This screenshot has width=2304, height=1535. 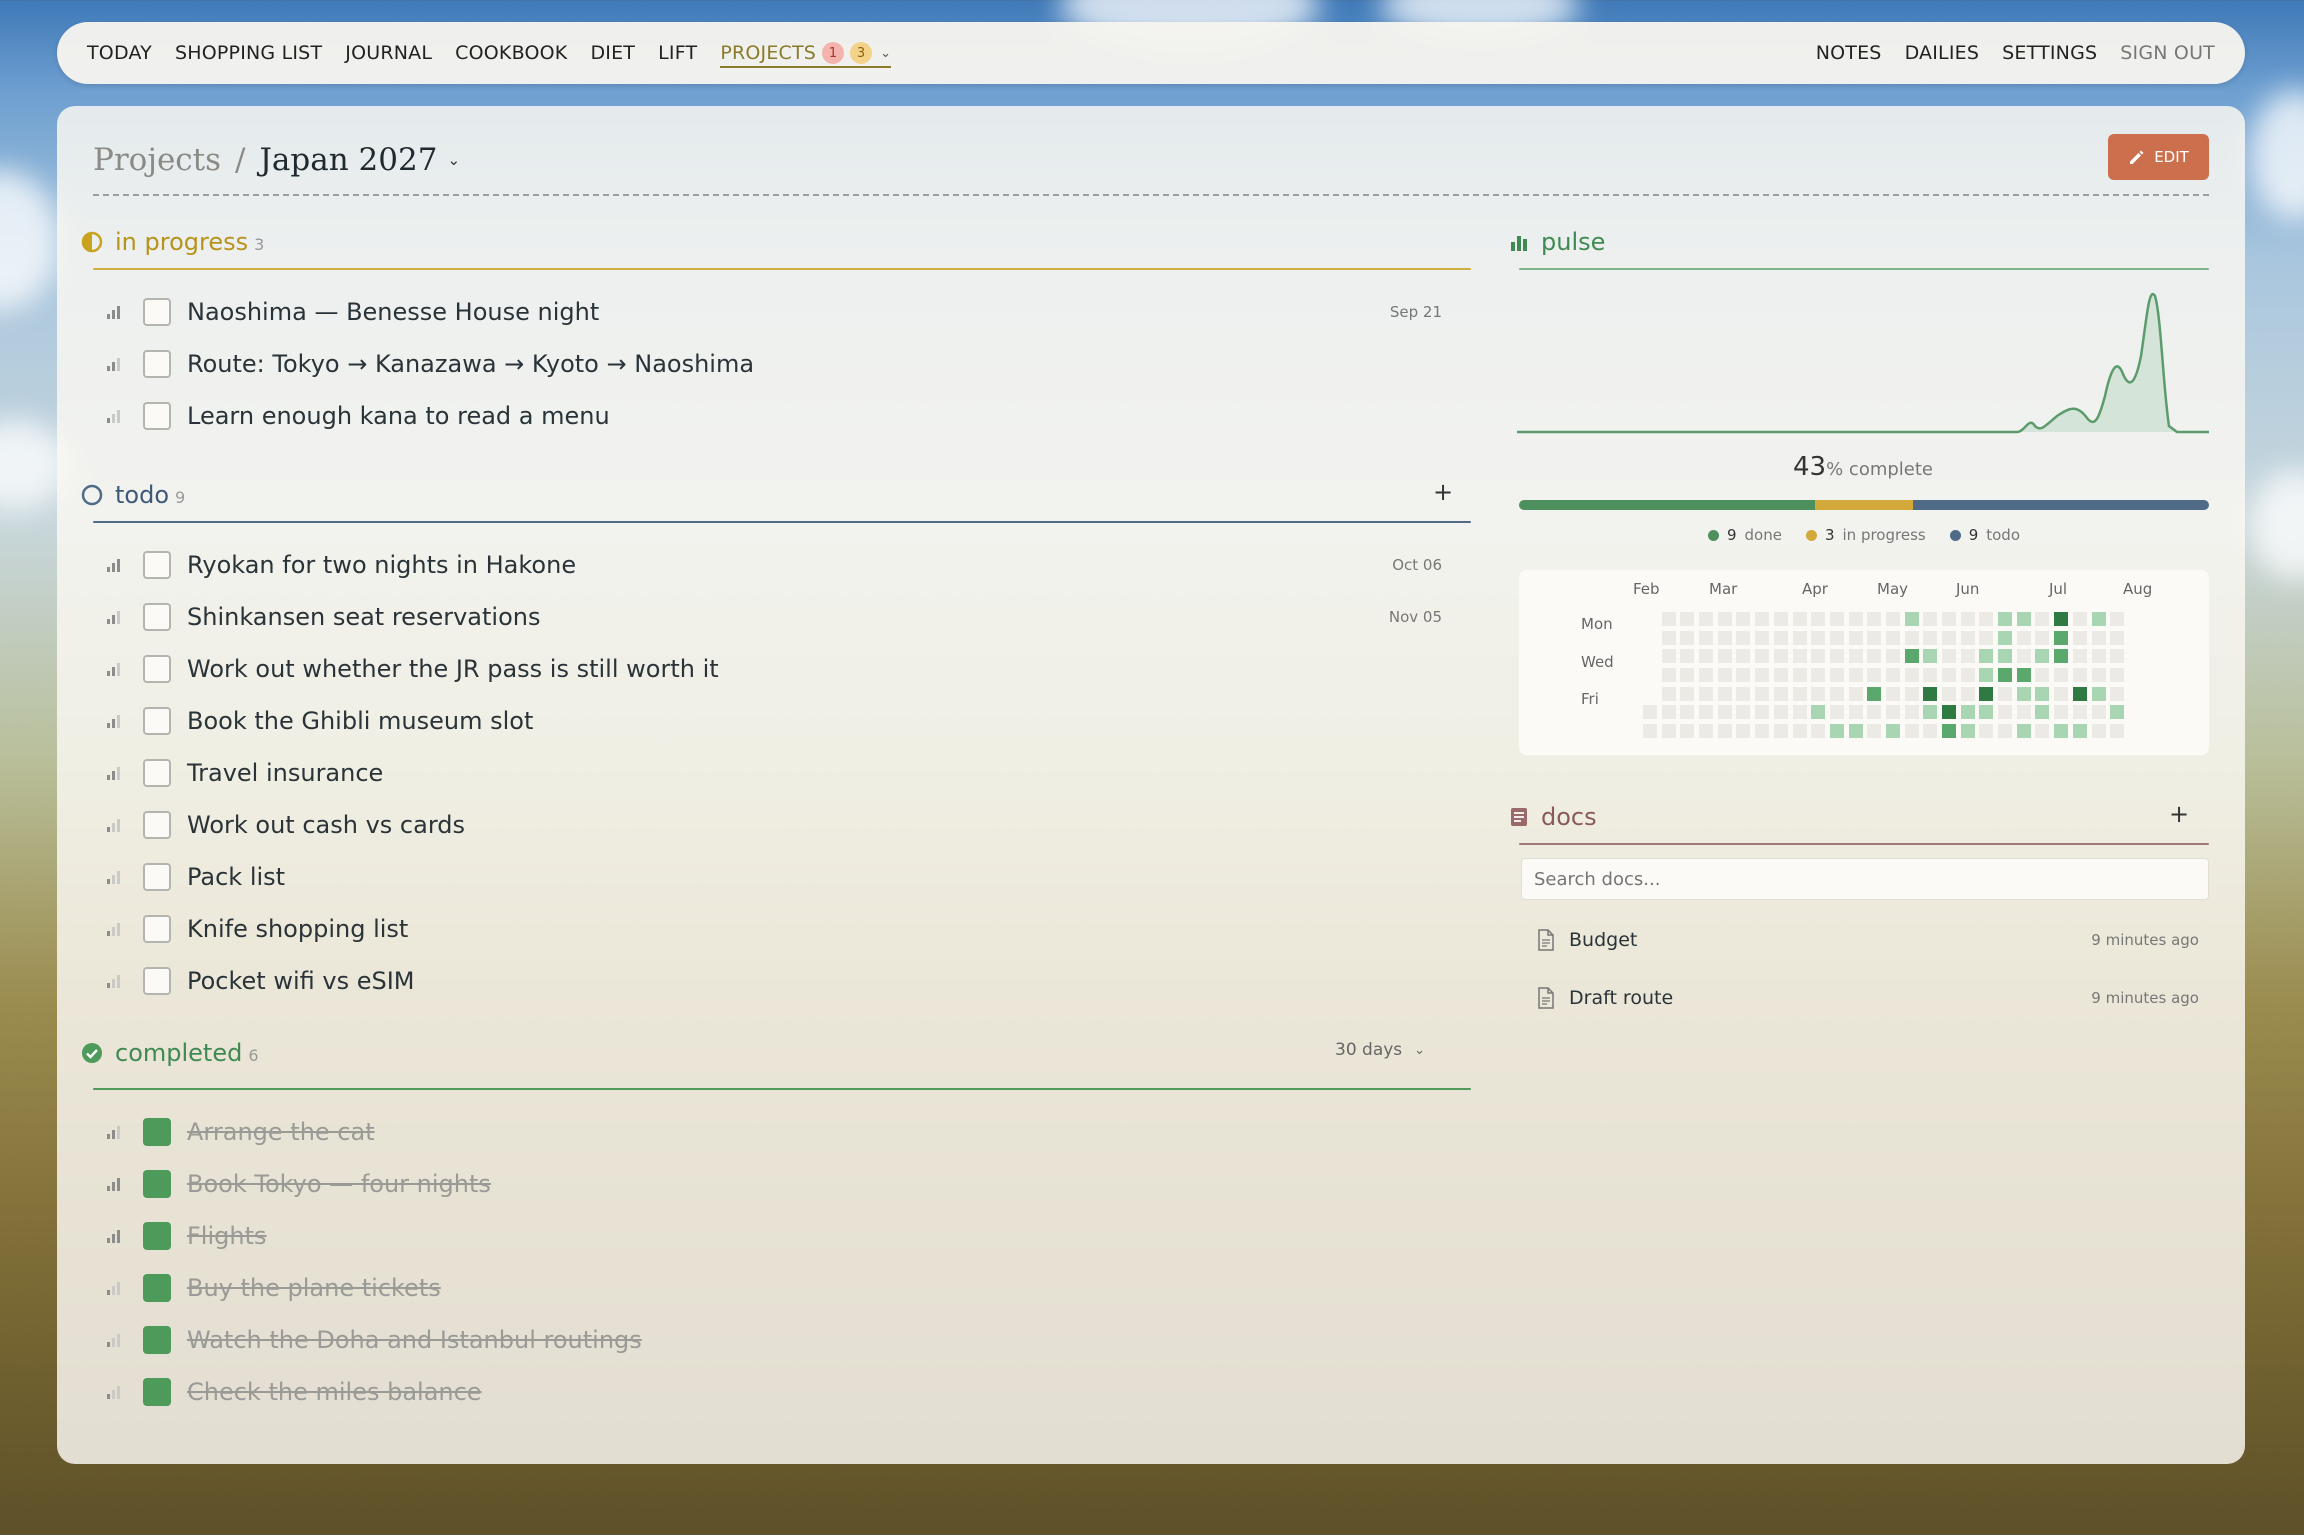 What do you see at coordinates (807, 416) in the screenshot?
I see `task-row: Learn enough kana to read a menu` at bounding box center [807, 416].